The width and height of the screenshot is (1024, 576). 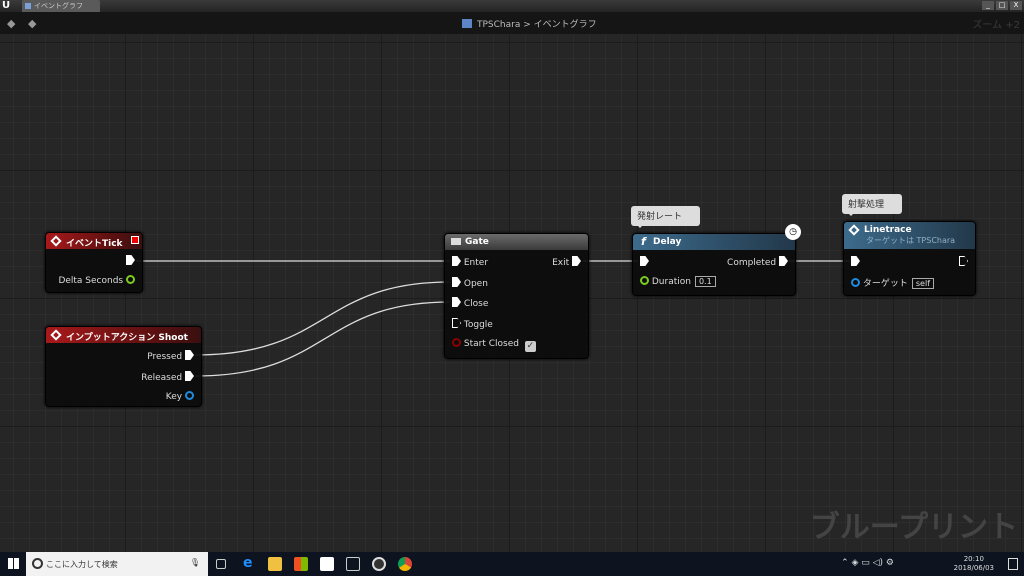 I want to click on chrome-icon, so click(x=405, y=564).